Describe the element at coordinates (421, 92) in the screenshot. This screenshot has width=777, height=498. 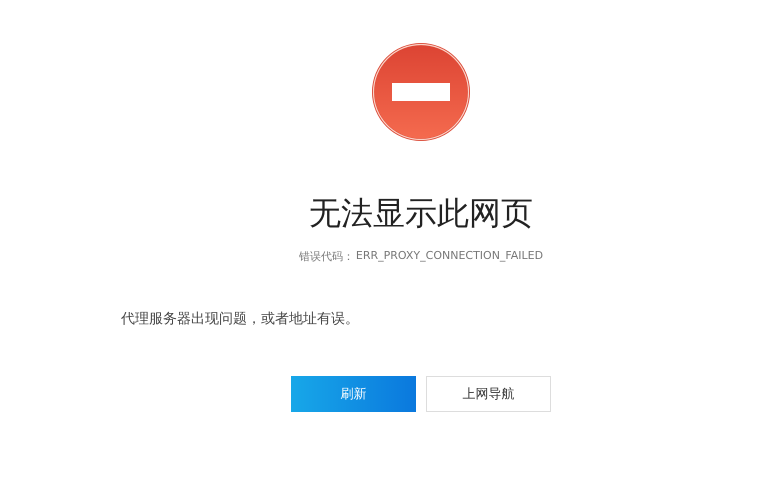
I see `stop-icon` at that location.